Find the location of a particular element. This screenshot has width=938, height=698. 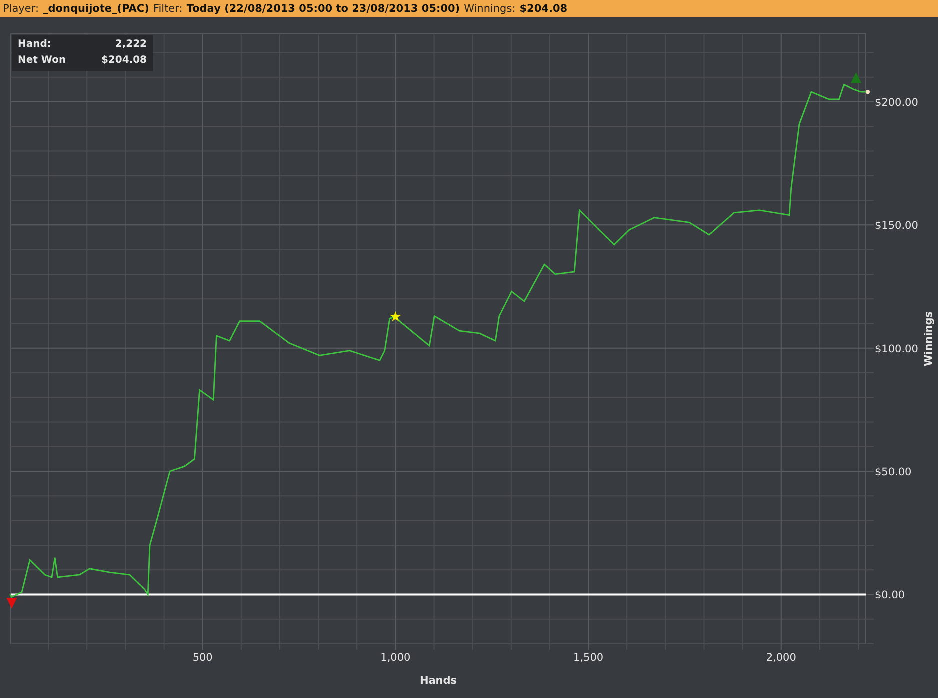

y-tick-label: $50.00 is located at coordinates (893, 472).